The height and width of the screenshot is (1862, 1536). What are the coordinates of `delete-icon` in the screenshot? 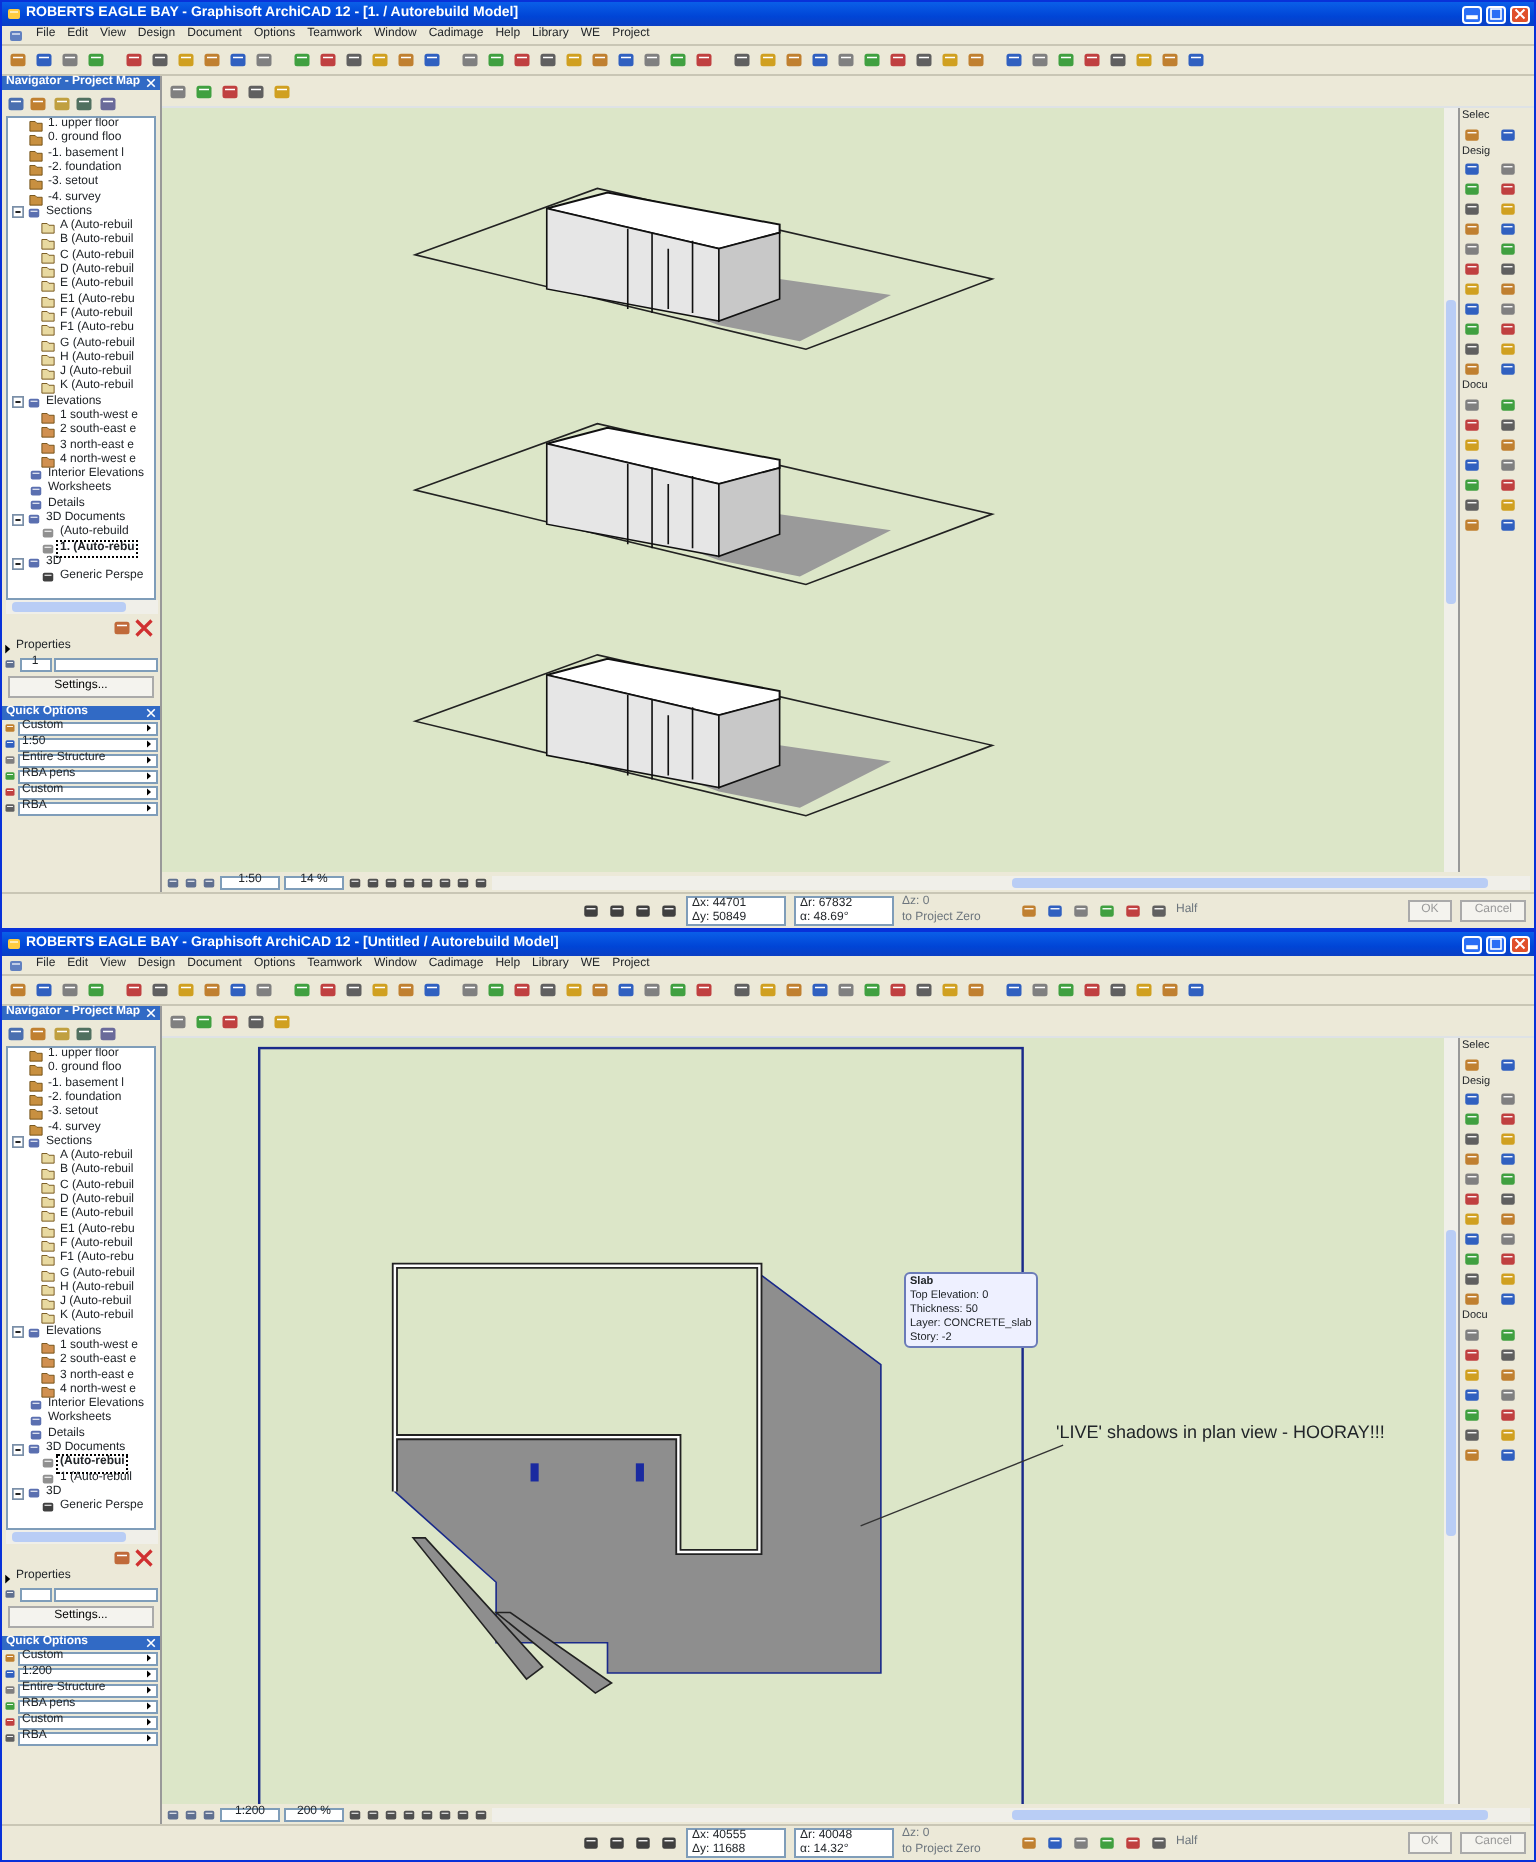 It's located at (144, 1557).